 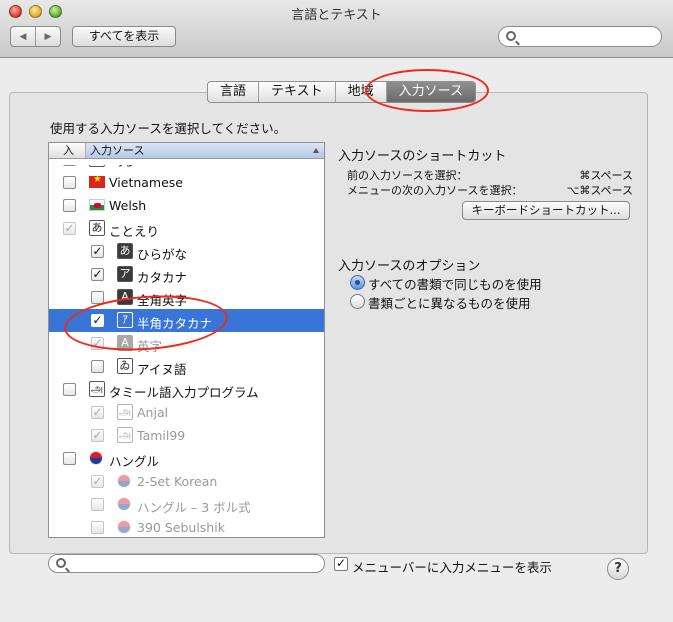 I want to click on list-item-label: Welsh, so click(x=128, y=205).